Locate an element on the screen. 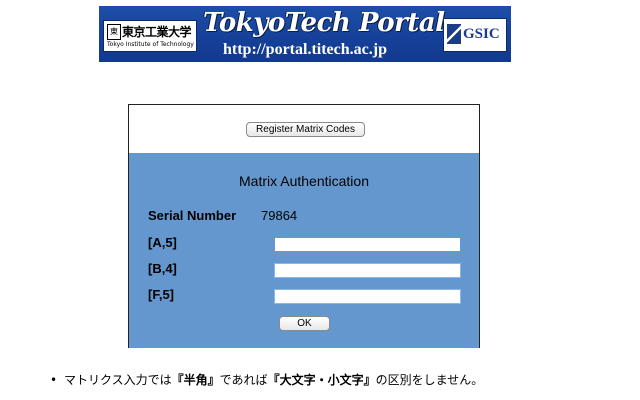 Image resolution: width=640 pixels, height=400 pixels. input-note: • マトリクス入力では『半角』であれば『大文字・小文字』の区別をしません。 is located at coordinates (266, 379).